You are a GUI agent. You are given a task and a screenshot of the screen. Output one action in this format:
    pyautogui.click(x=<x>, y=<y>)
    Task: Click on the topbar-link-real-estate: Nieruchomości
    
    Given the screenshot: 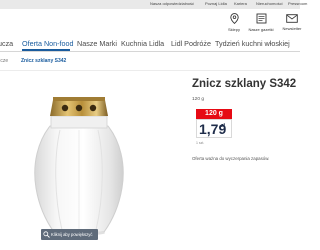 What is the action you would take?
    pyautogui.click(x=269, y=3)
    